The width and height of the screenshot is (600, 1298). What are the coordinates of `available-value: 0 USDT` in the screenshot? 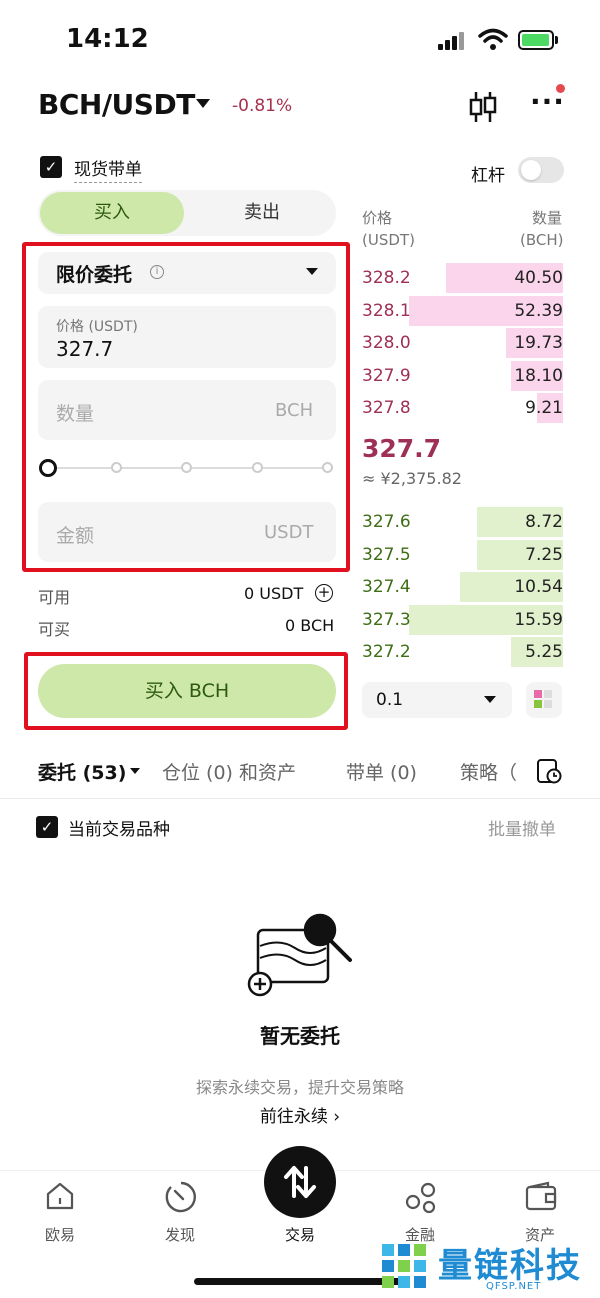 It's located at (274, 593).